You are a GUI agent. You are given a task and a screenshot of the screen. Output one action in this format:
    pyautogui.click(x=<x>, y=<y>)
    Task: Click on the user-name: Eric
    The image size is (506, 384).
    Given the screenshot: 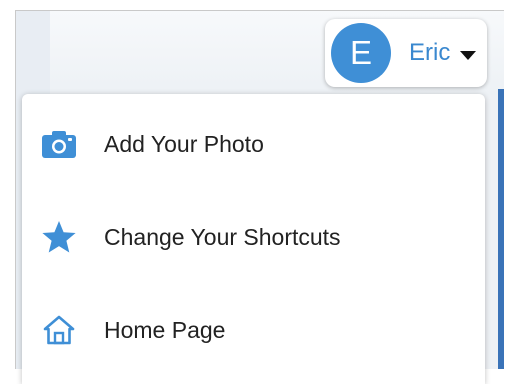 What is the action you would take?
    pyautogui.click(x=430, y=52)
    